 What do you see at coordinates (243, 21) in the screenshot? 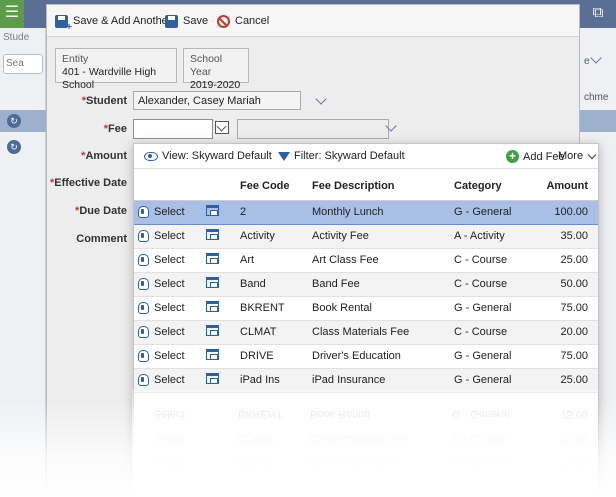
I see `cancel-button: Cancel` at bounding box center [243, 21].